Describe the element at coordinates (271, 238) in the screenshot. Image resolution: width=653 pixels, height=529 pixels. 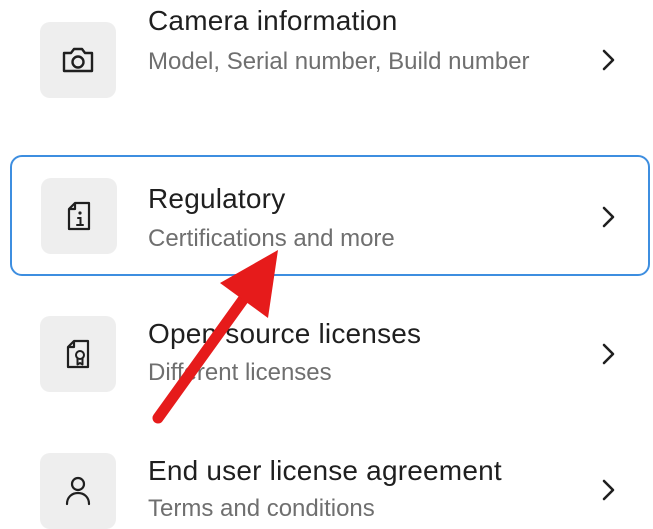
I see `settings-item-subtitle: Certifications and more` at that location.